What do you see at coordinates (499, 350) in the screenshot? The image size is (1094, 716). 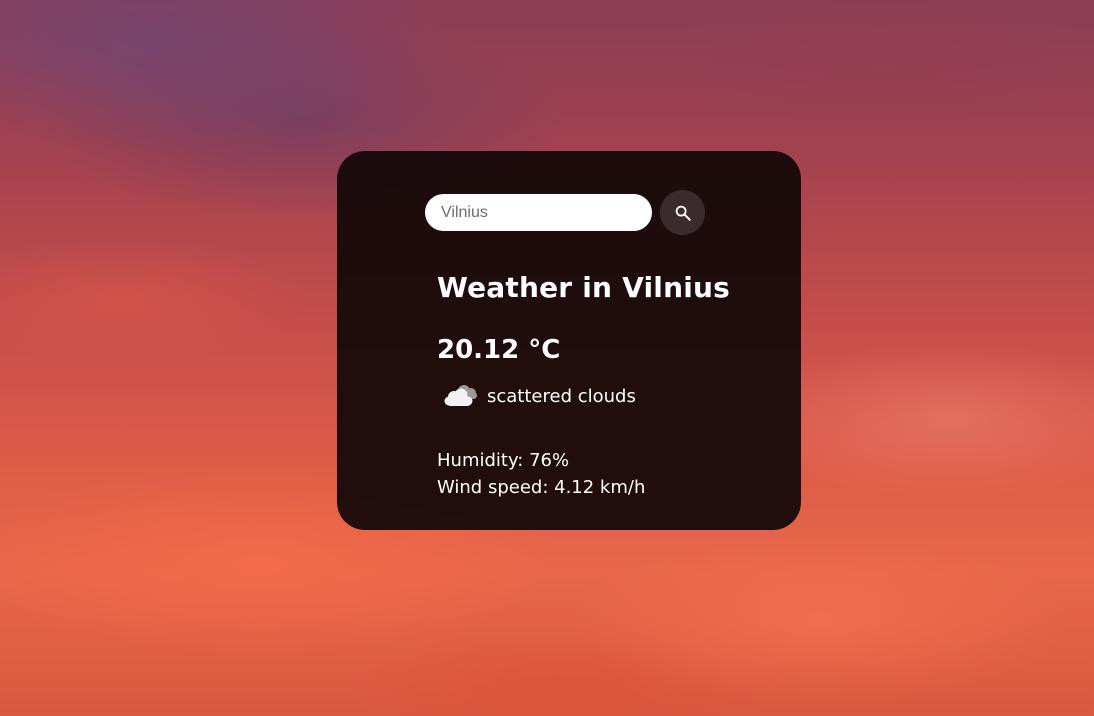 I see `temperature: 20.12 °C` at bounding box center [499, 350].